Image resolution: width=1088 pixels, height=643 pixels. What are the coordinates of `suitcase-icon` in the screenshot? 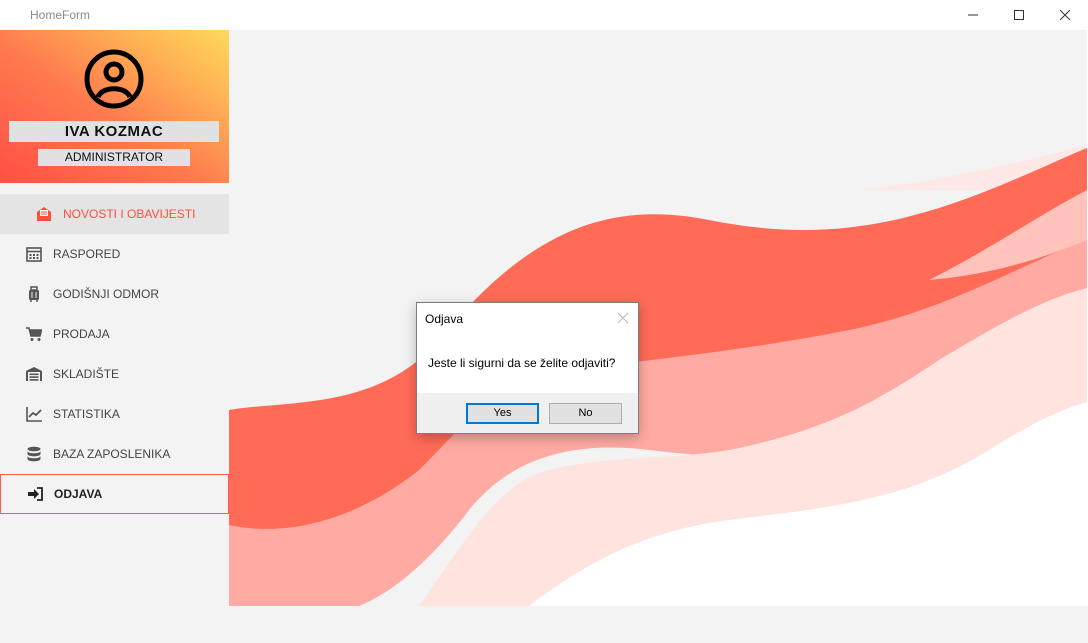 It's located at (34, 294).